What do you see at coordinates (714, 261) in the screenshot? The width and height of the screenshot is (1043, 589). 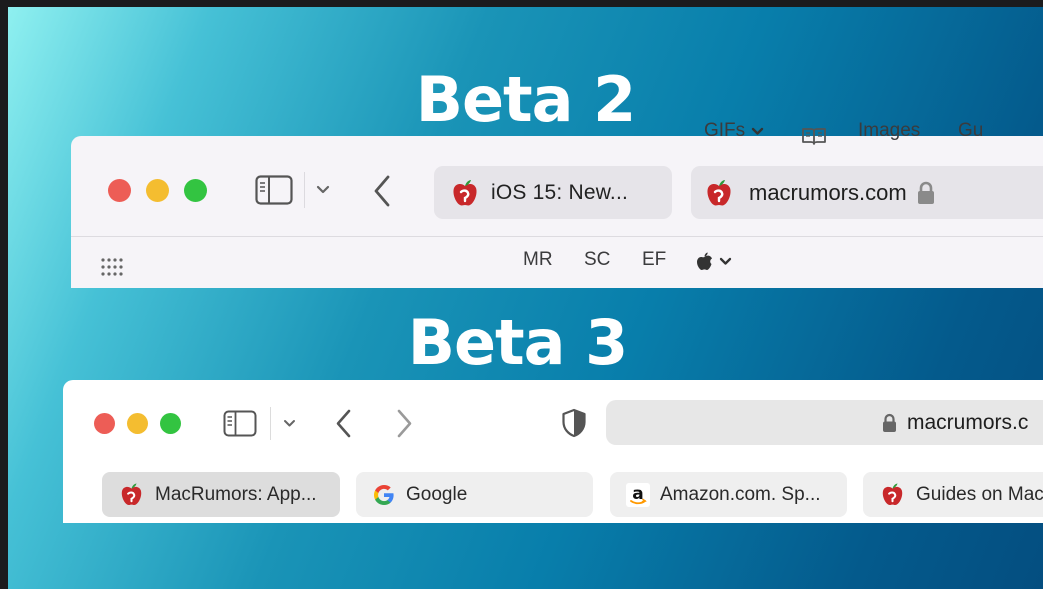 I see `bookmark-apple-folder` at bounding box center [714, 261].